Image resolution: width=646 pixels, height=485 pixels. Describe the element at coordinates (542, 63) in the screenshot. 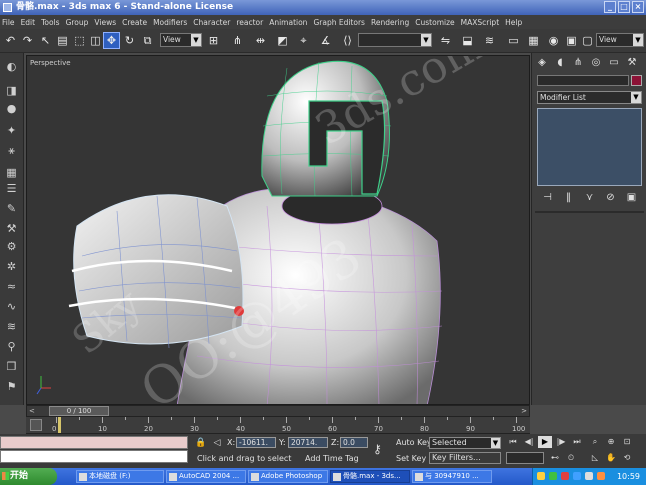

I see `create-tab-icon: ◈` at that location.